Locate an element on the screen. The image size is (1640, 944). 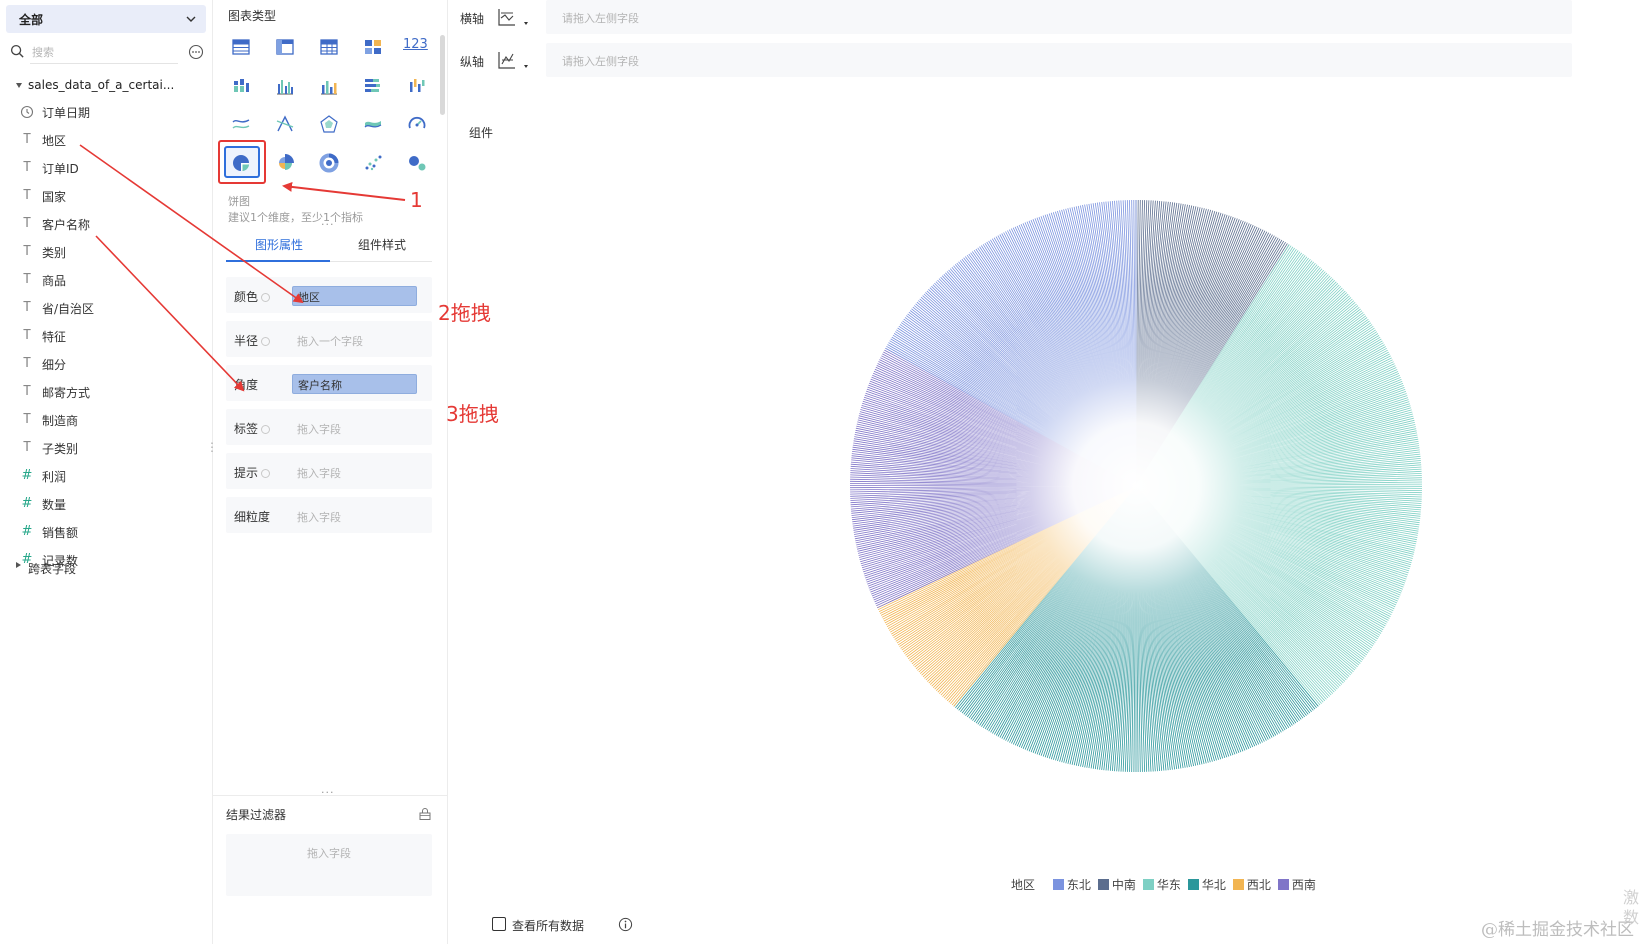
search-row is located at coordinates (108, 53).